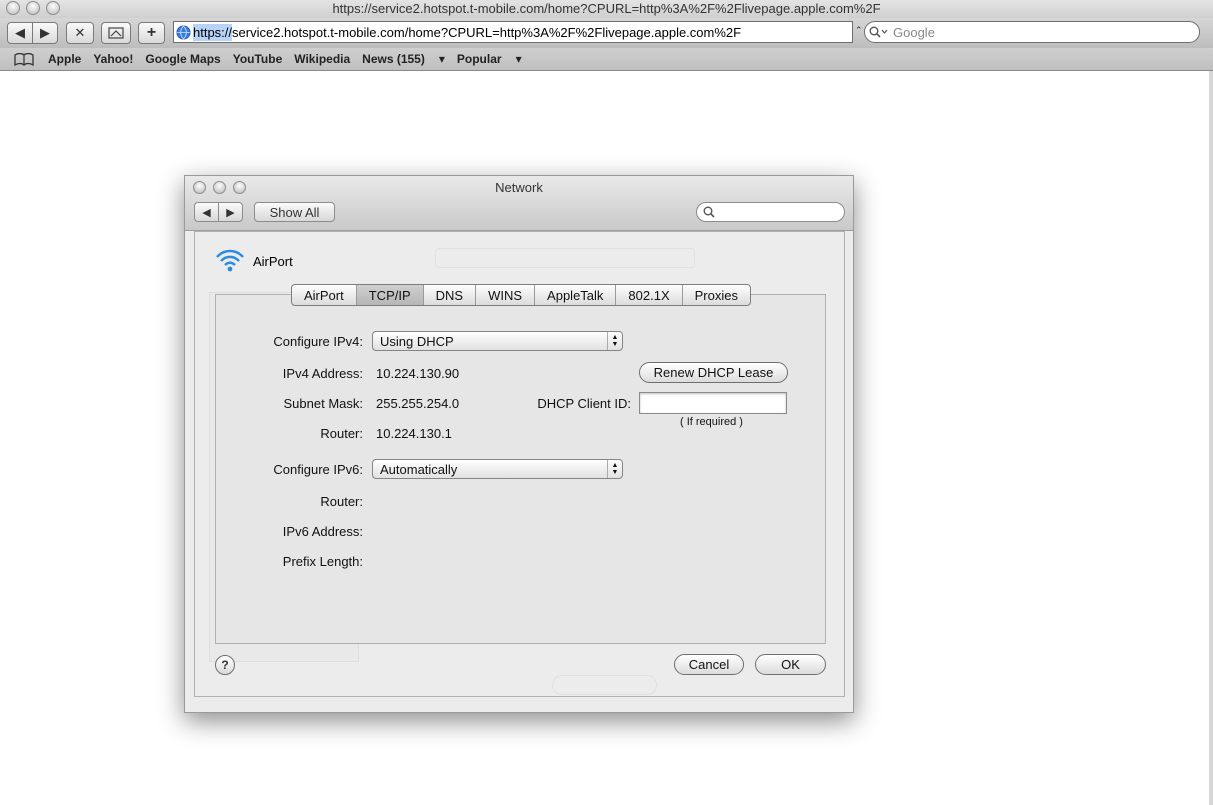 Image resolution: width=1213 pixels, height=805 pixels. Describe the element at coordinates (414, 433) in the screenshot. I see `router-value: 10.224.130.1` at that location.